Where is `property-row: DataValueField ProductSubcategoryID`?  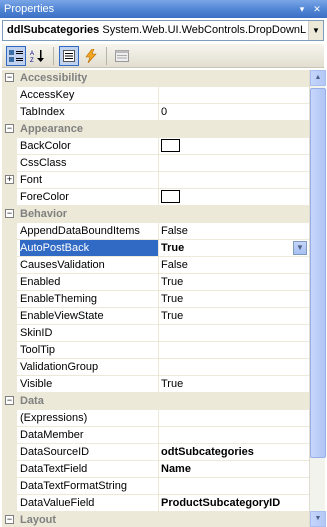 property-row: DataValueField ProductSubcategoryID is located at coordinates (155, 503).